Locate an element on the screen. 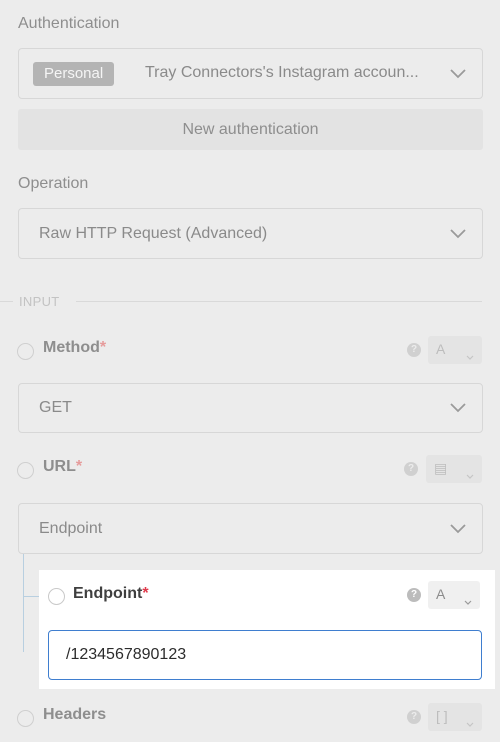 The image size is (500, 742). personal-badge: Personal is located at coordinates (74, 74).